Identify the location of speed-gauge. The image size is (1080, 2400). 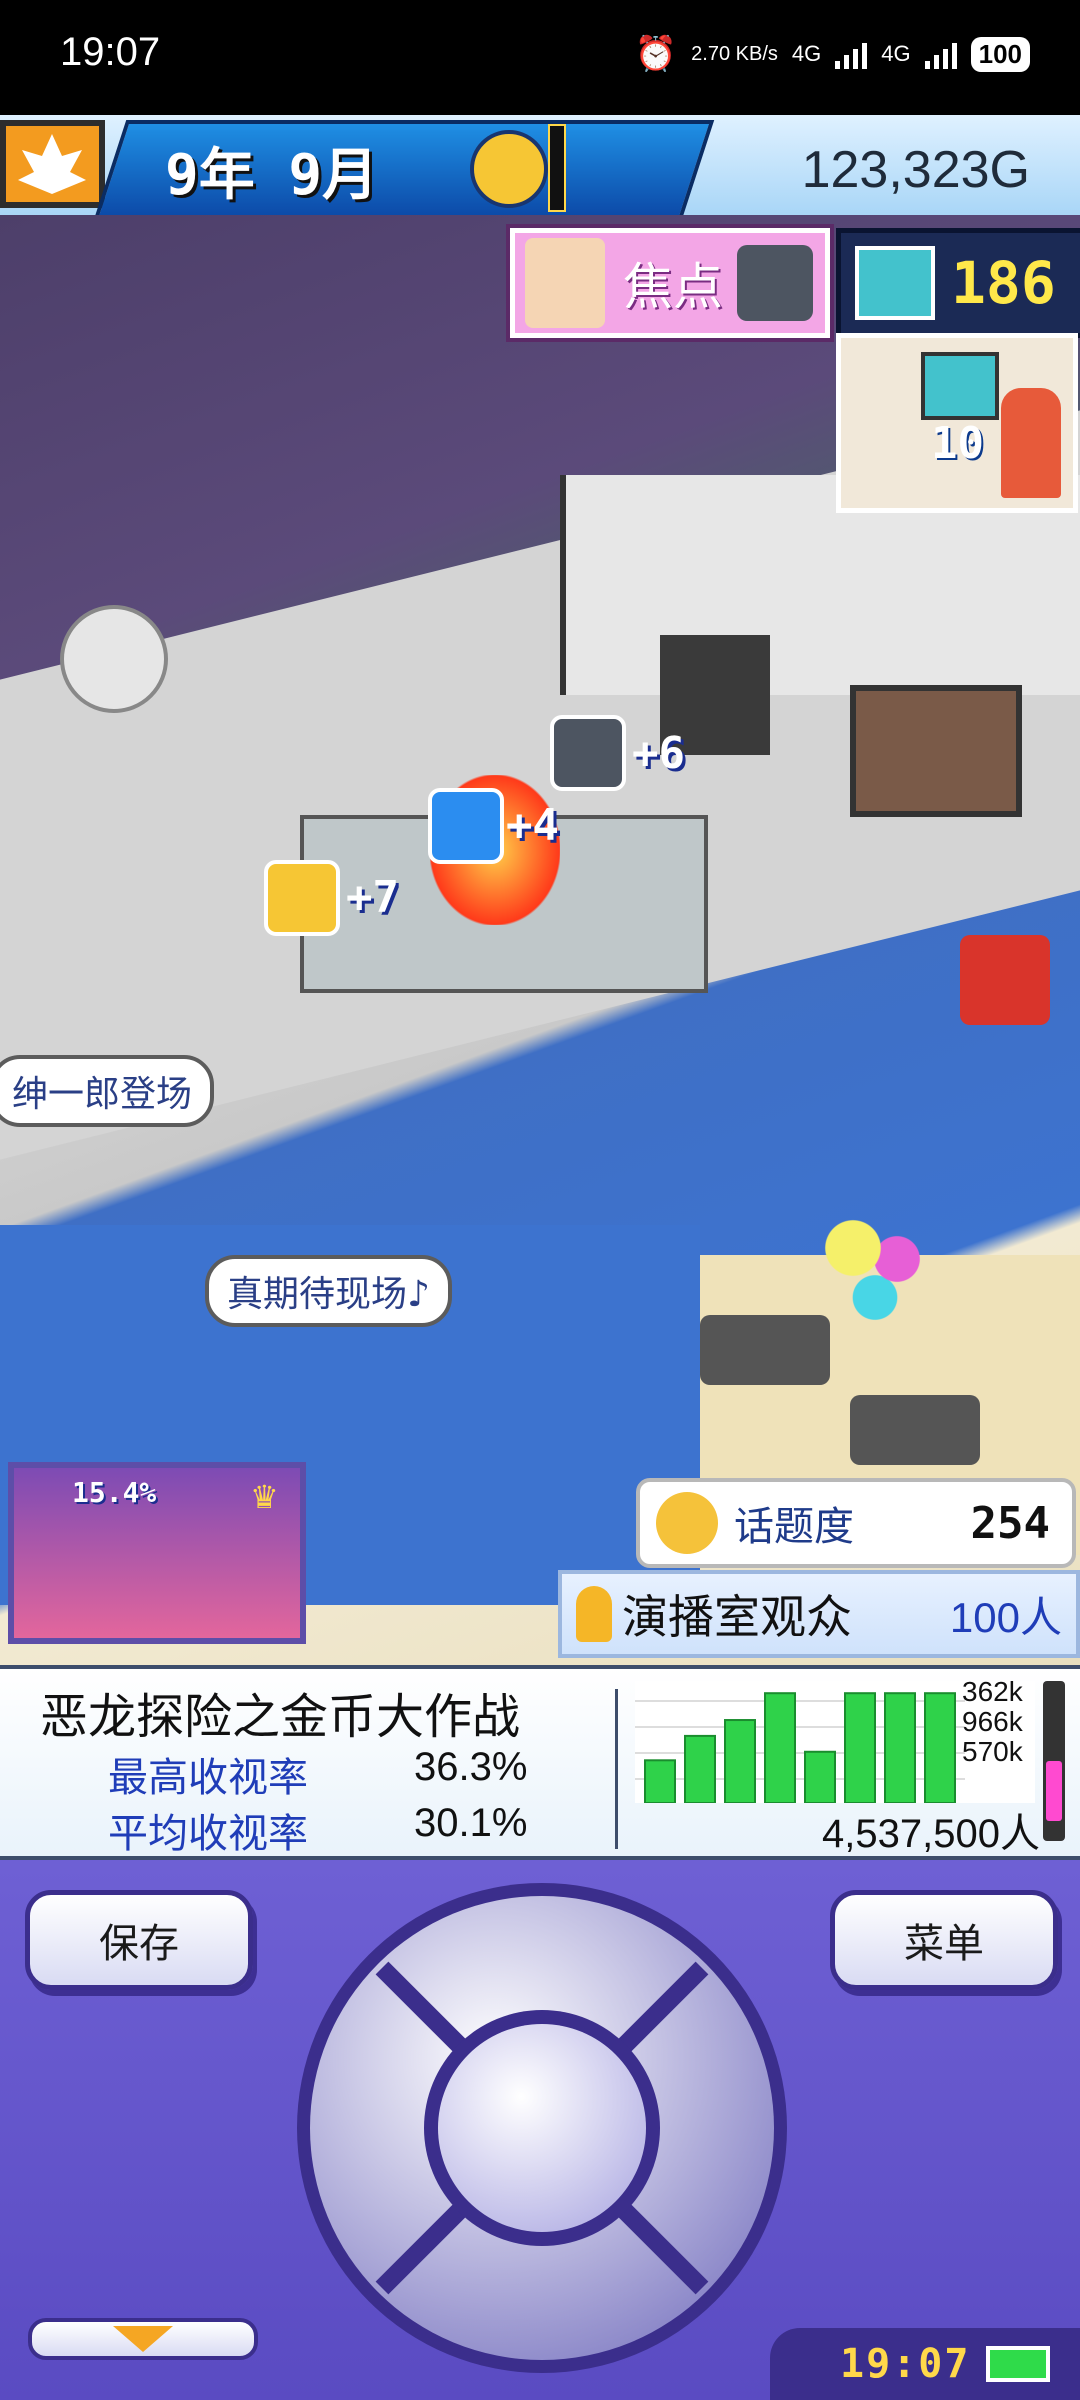
(557, 168).